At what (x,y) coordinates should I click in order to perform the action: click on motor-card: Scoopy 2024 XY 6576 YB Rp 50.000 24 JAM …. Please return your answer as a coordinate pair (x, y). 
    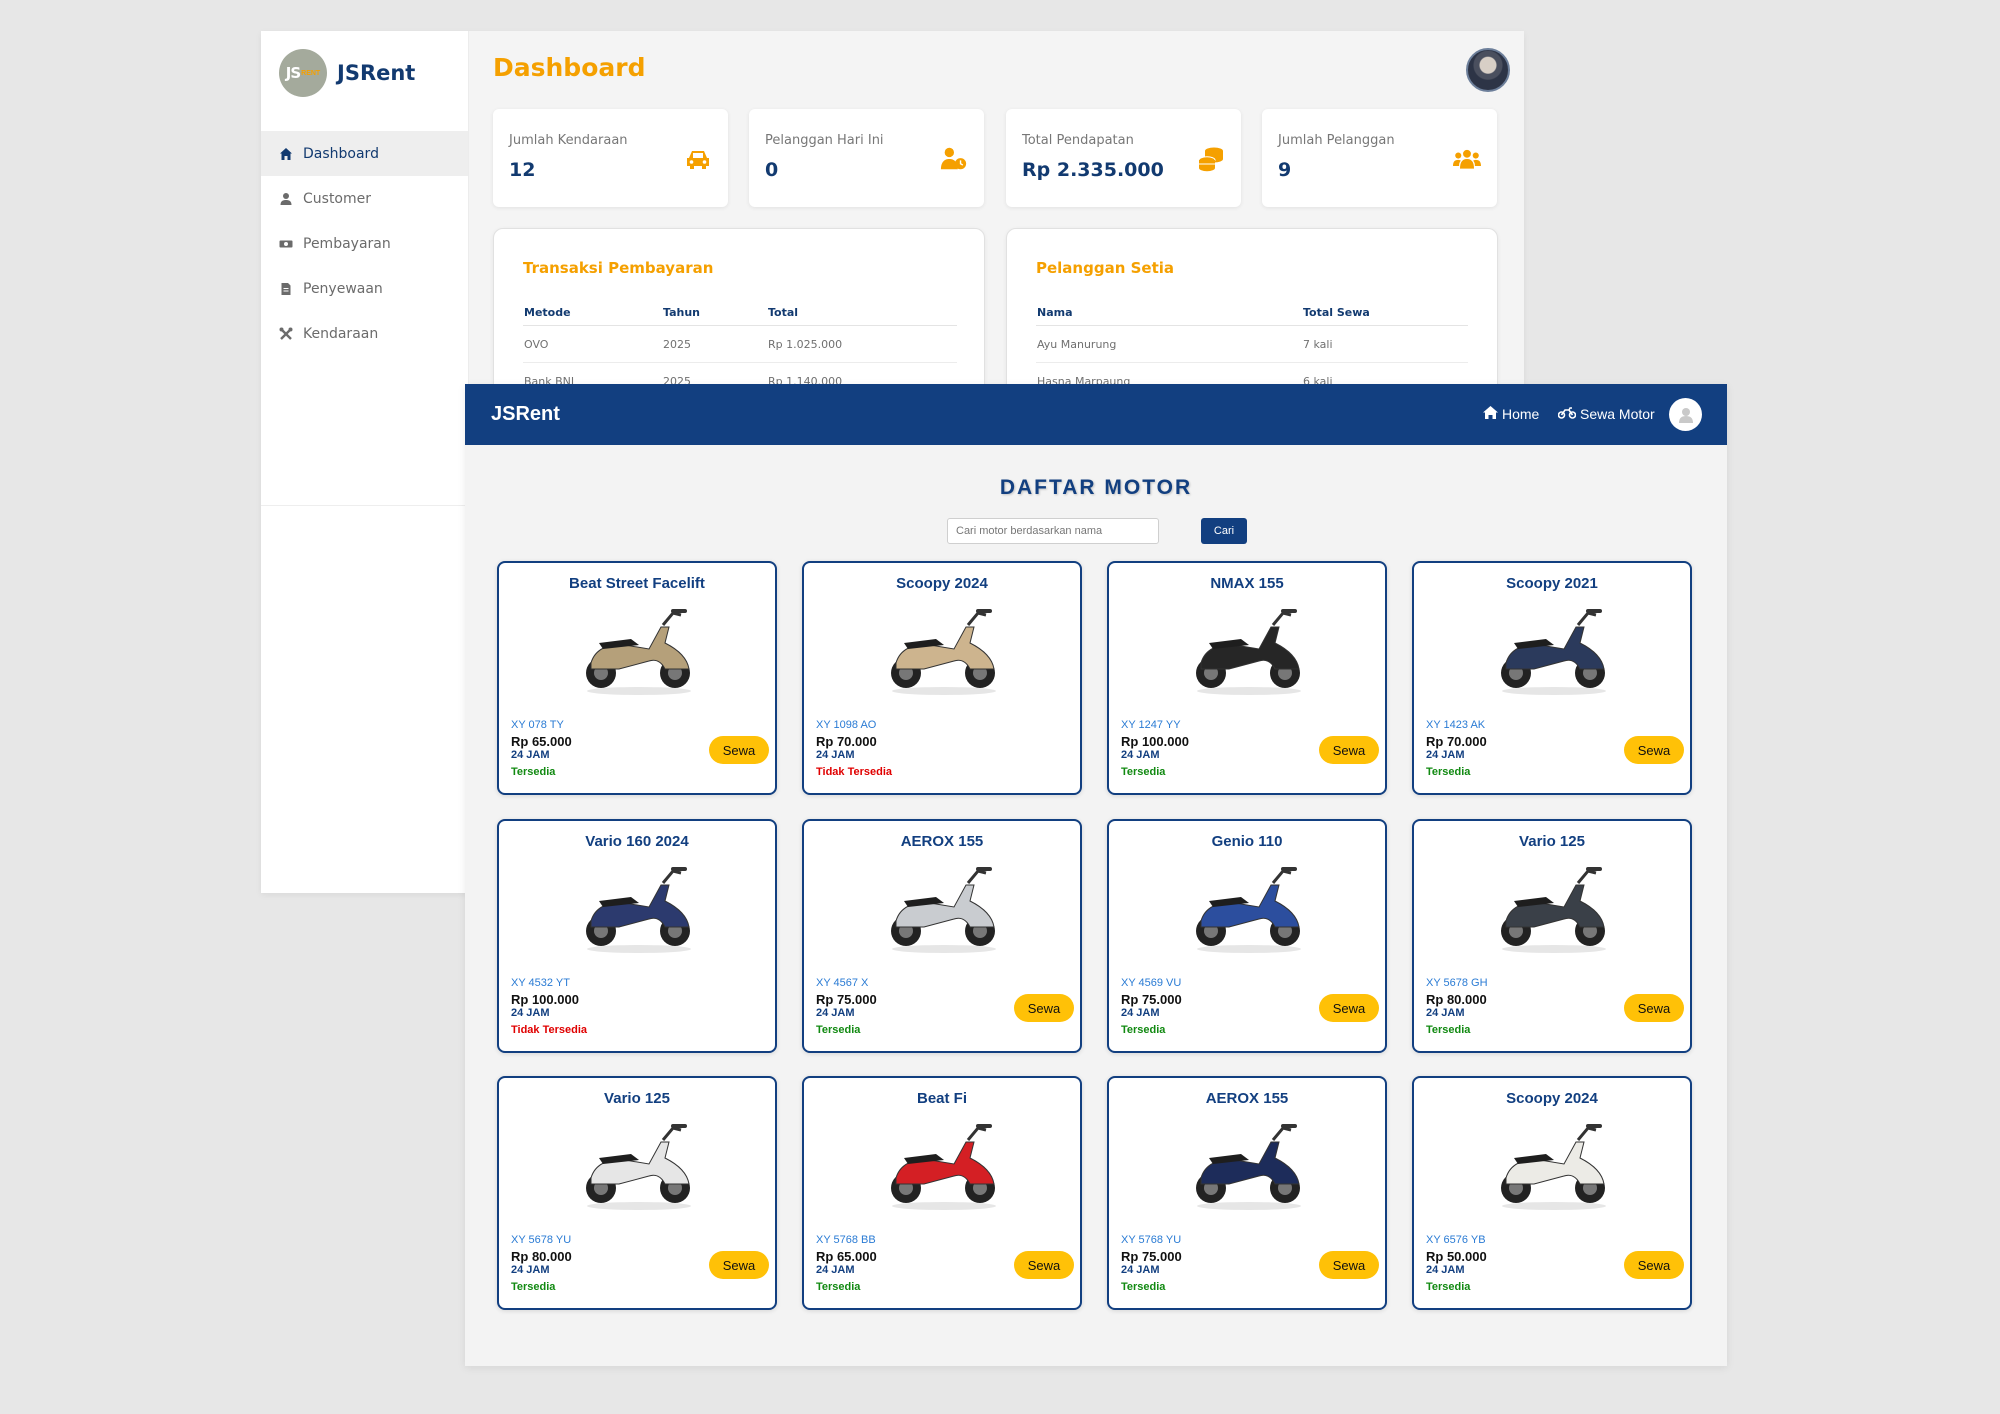
    Looking at the image, I should click on (1552, 1193).